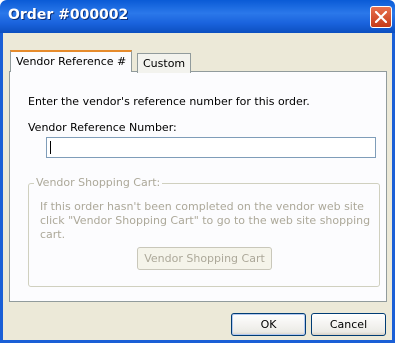  What do you see at coordinates (204, 258) in the screenshot?
I see `vendor-shopping-cart-button: Vendor Shopping Cart` at bounding box center [204, 258].